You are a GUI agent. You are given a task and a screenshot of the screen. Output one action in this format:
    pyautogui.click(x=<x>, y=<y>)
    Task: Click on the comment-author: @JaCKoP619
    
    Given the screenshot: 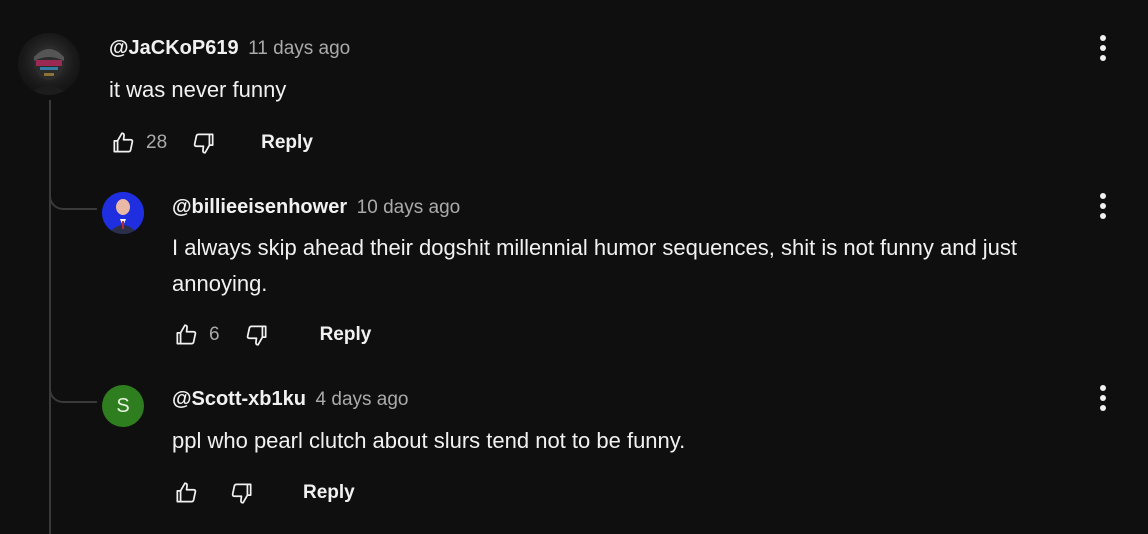 What is the action you would take?
    pyautogui.click(x=174, y=48)
    